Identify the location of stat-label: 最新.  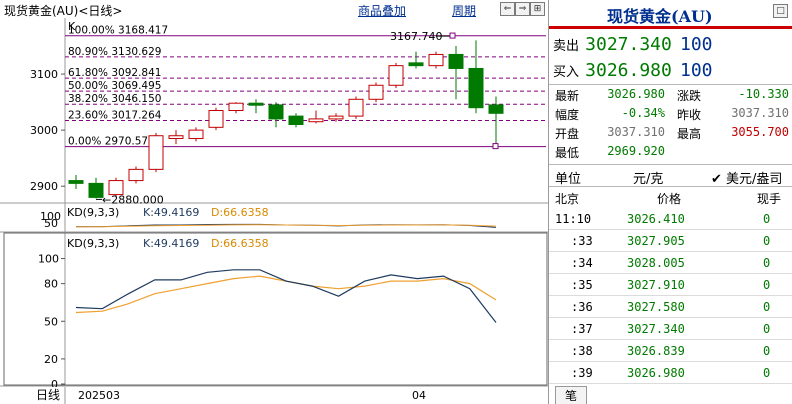
(567, 96).